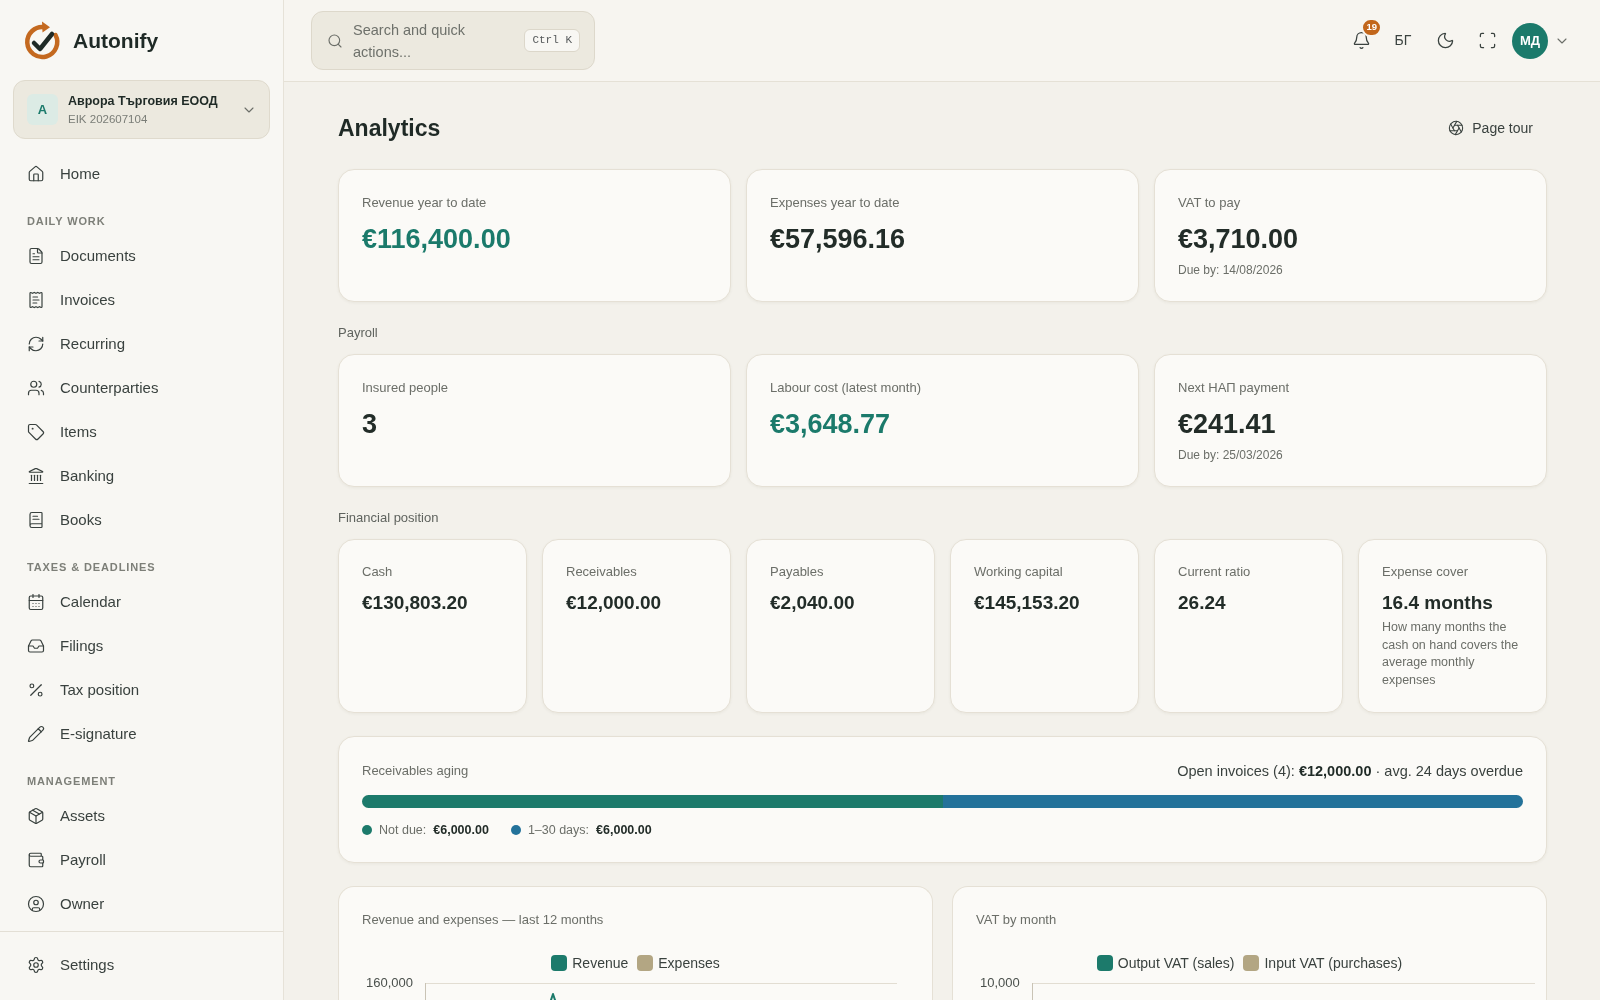  I want to click on sidebar-item: Banking, so click(141, 476).